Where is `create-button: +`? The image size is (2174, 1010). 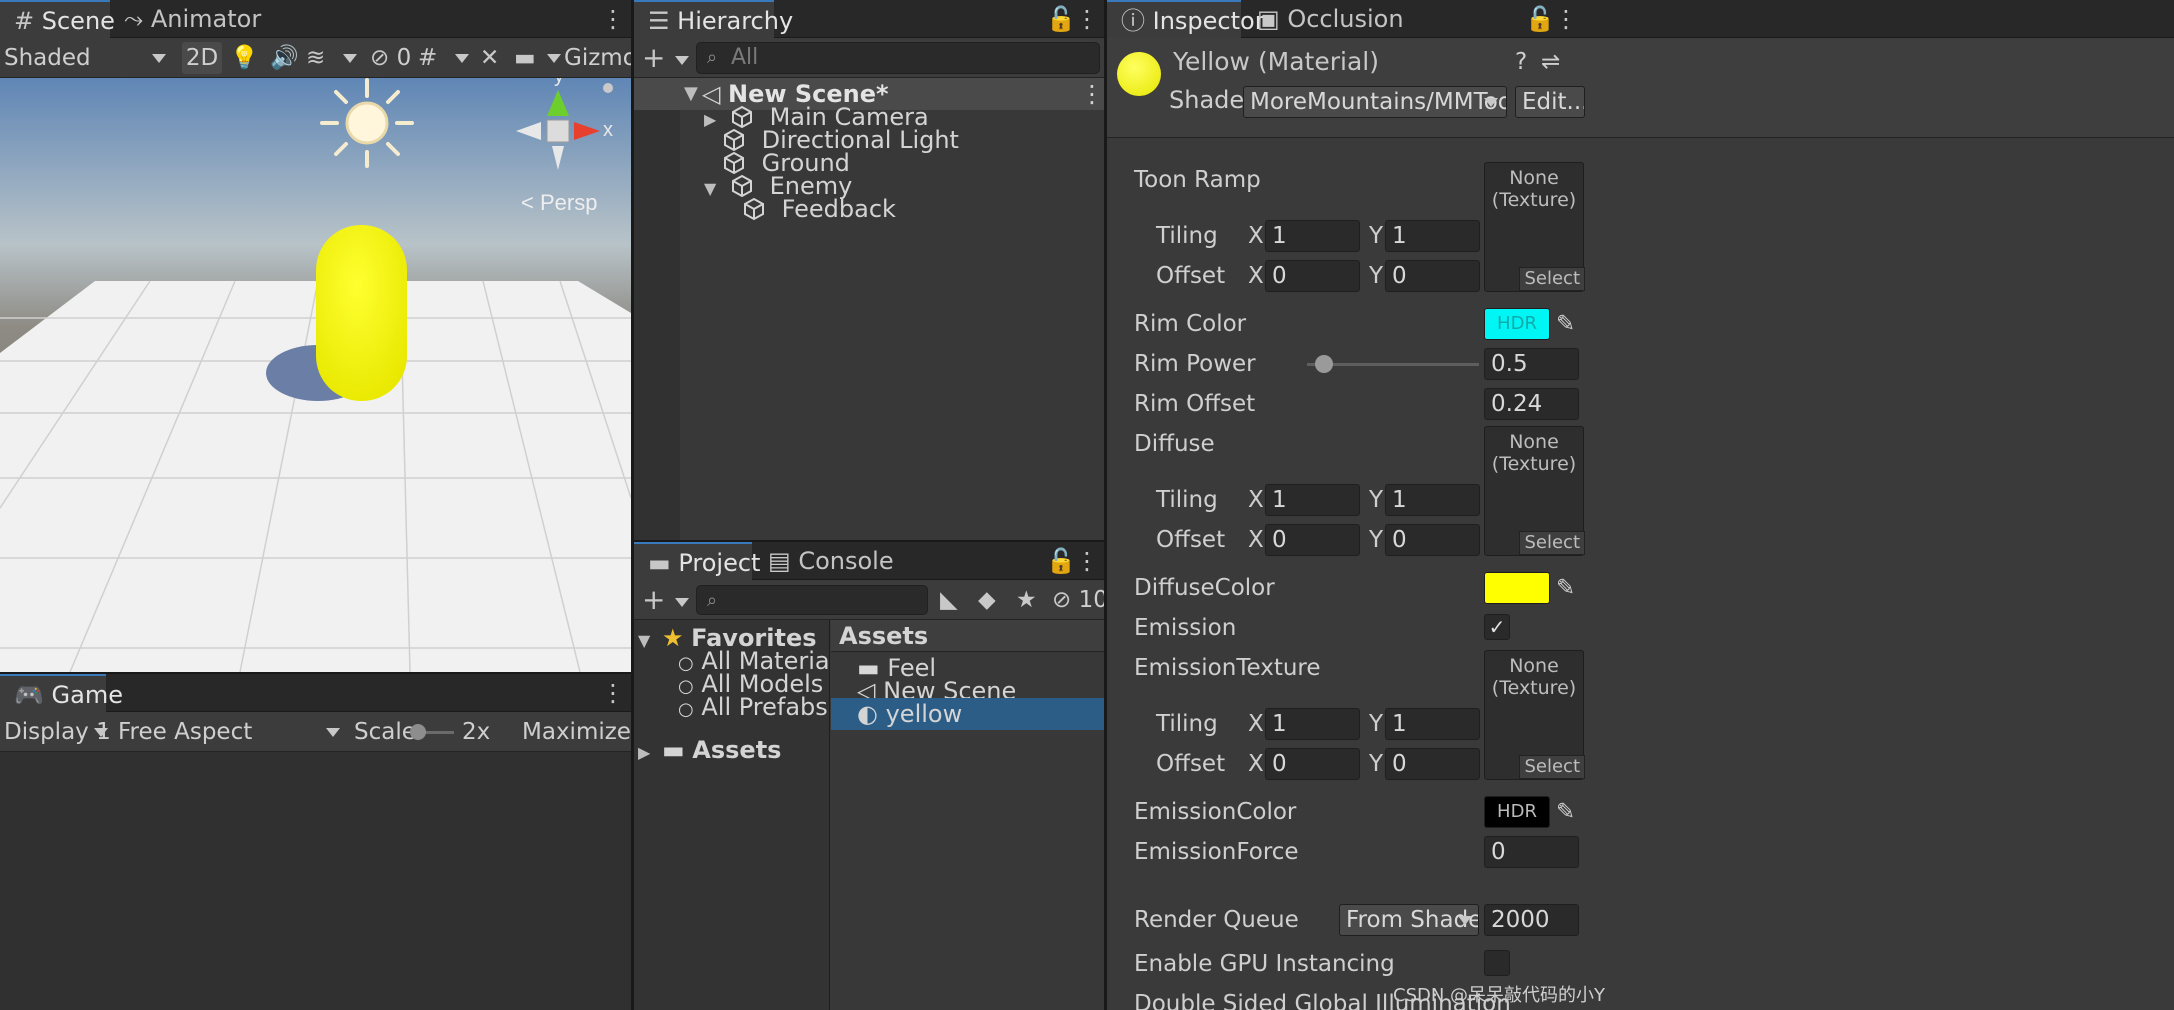 create-button: + is located at coordinates (667, 58).